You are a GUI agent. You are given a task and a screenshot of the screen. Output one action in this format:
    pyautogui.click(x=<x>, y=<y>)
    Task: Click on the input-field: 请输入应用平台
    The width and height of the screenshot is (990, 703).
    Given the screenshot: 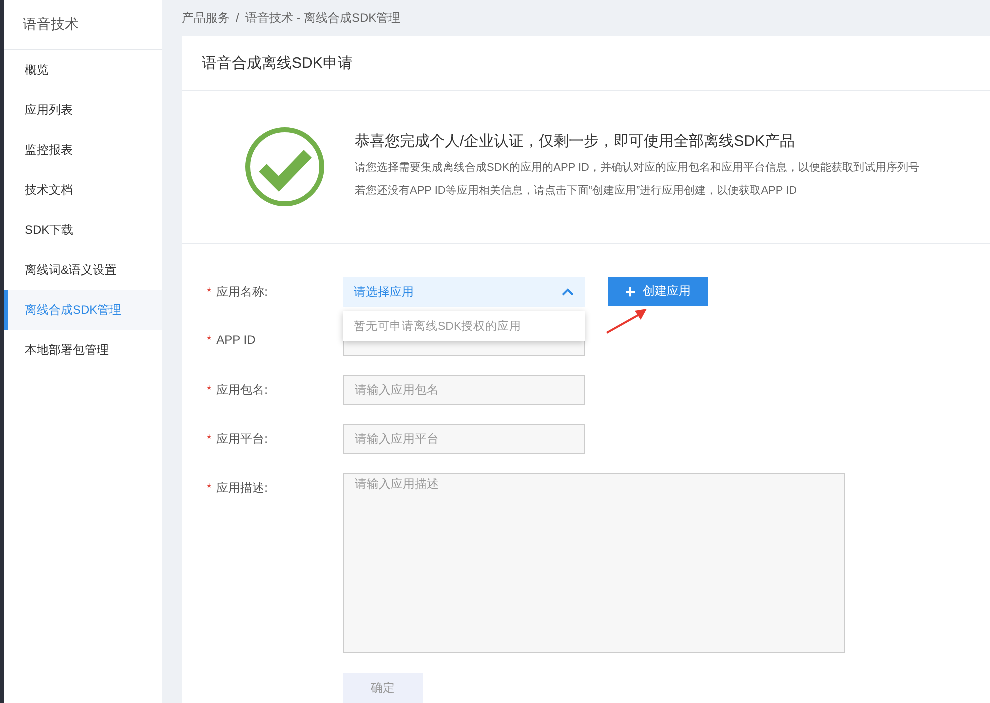 What is the action you would take?
    pyautogui.click(x=464, y=439)
    